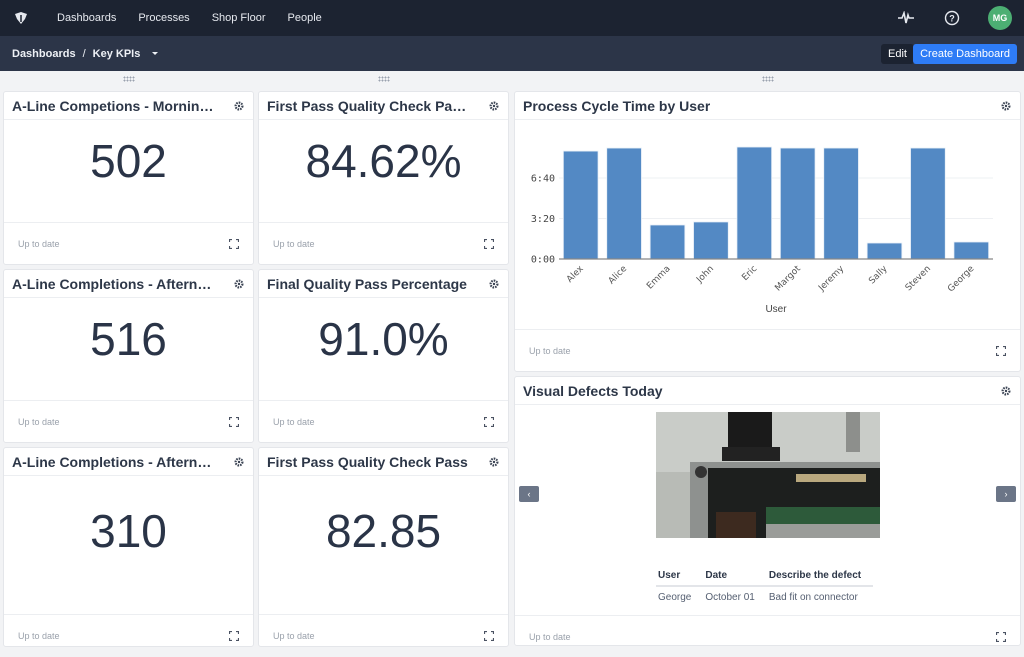  Describe the element at coordinates (918, 278) in the screenshot. I see `x-tick-label: Steven` at that location.